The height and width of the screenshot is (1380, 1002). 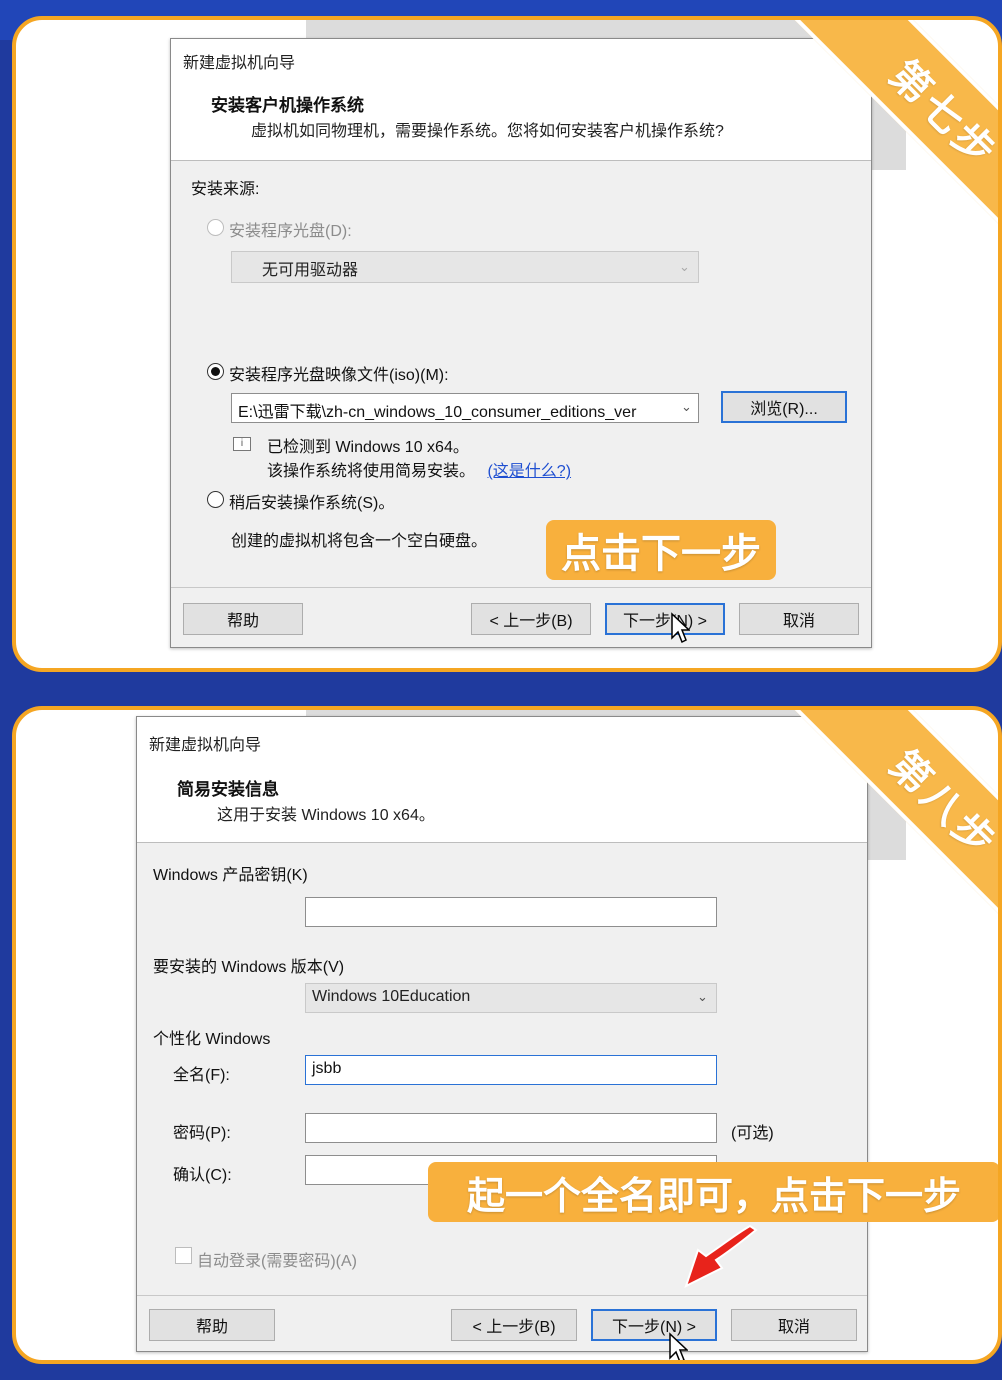 What do you see at coordinates (312, 503) in the screenshot?
I see `later-option-label: 稍后安装操作系统(S)。` at bounding box center [312, 503].